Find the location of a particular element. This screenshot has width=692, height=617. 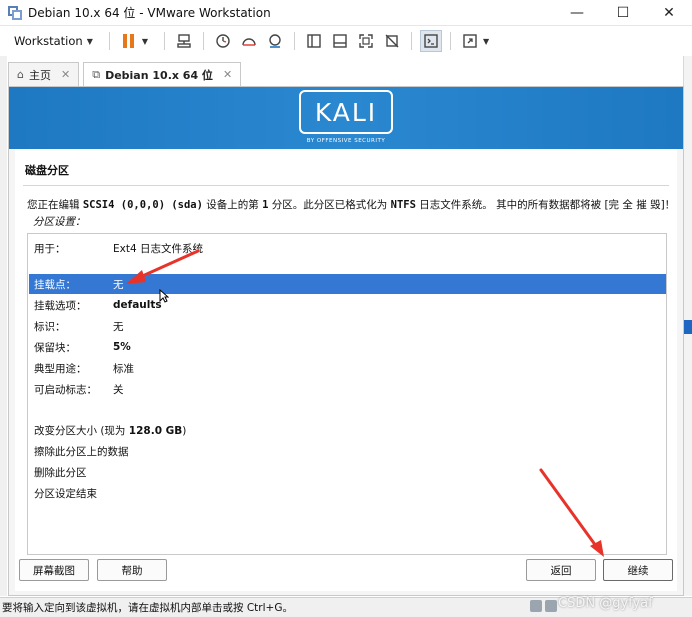

stretch-guest-button is located at coordinates (470, 41).